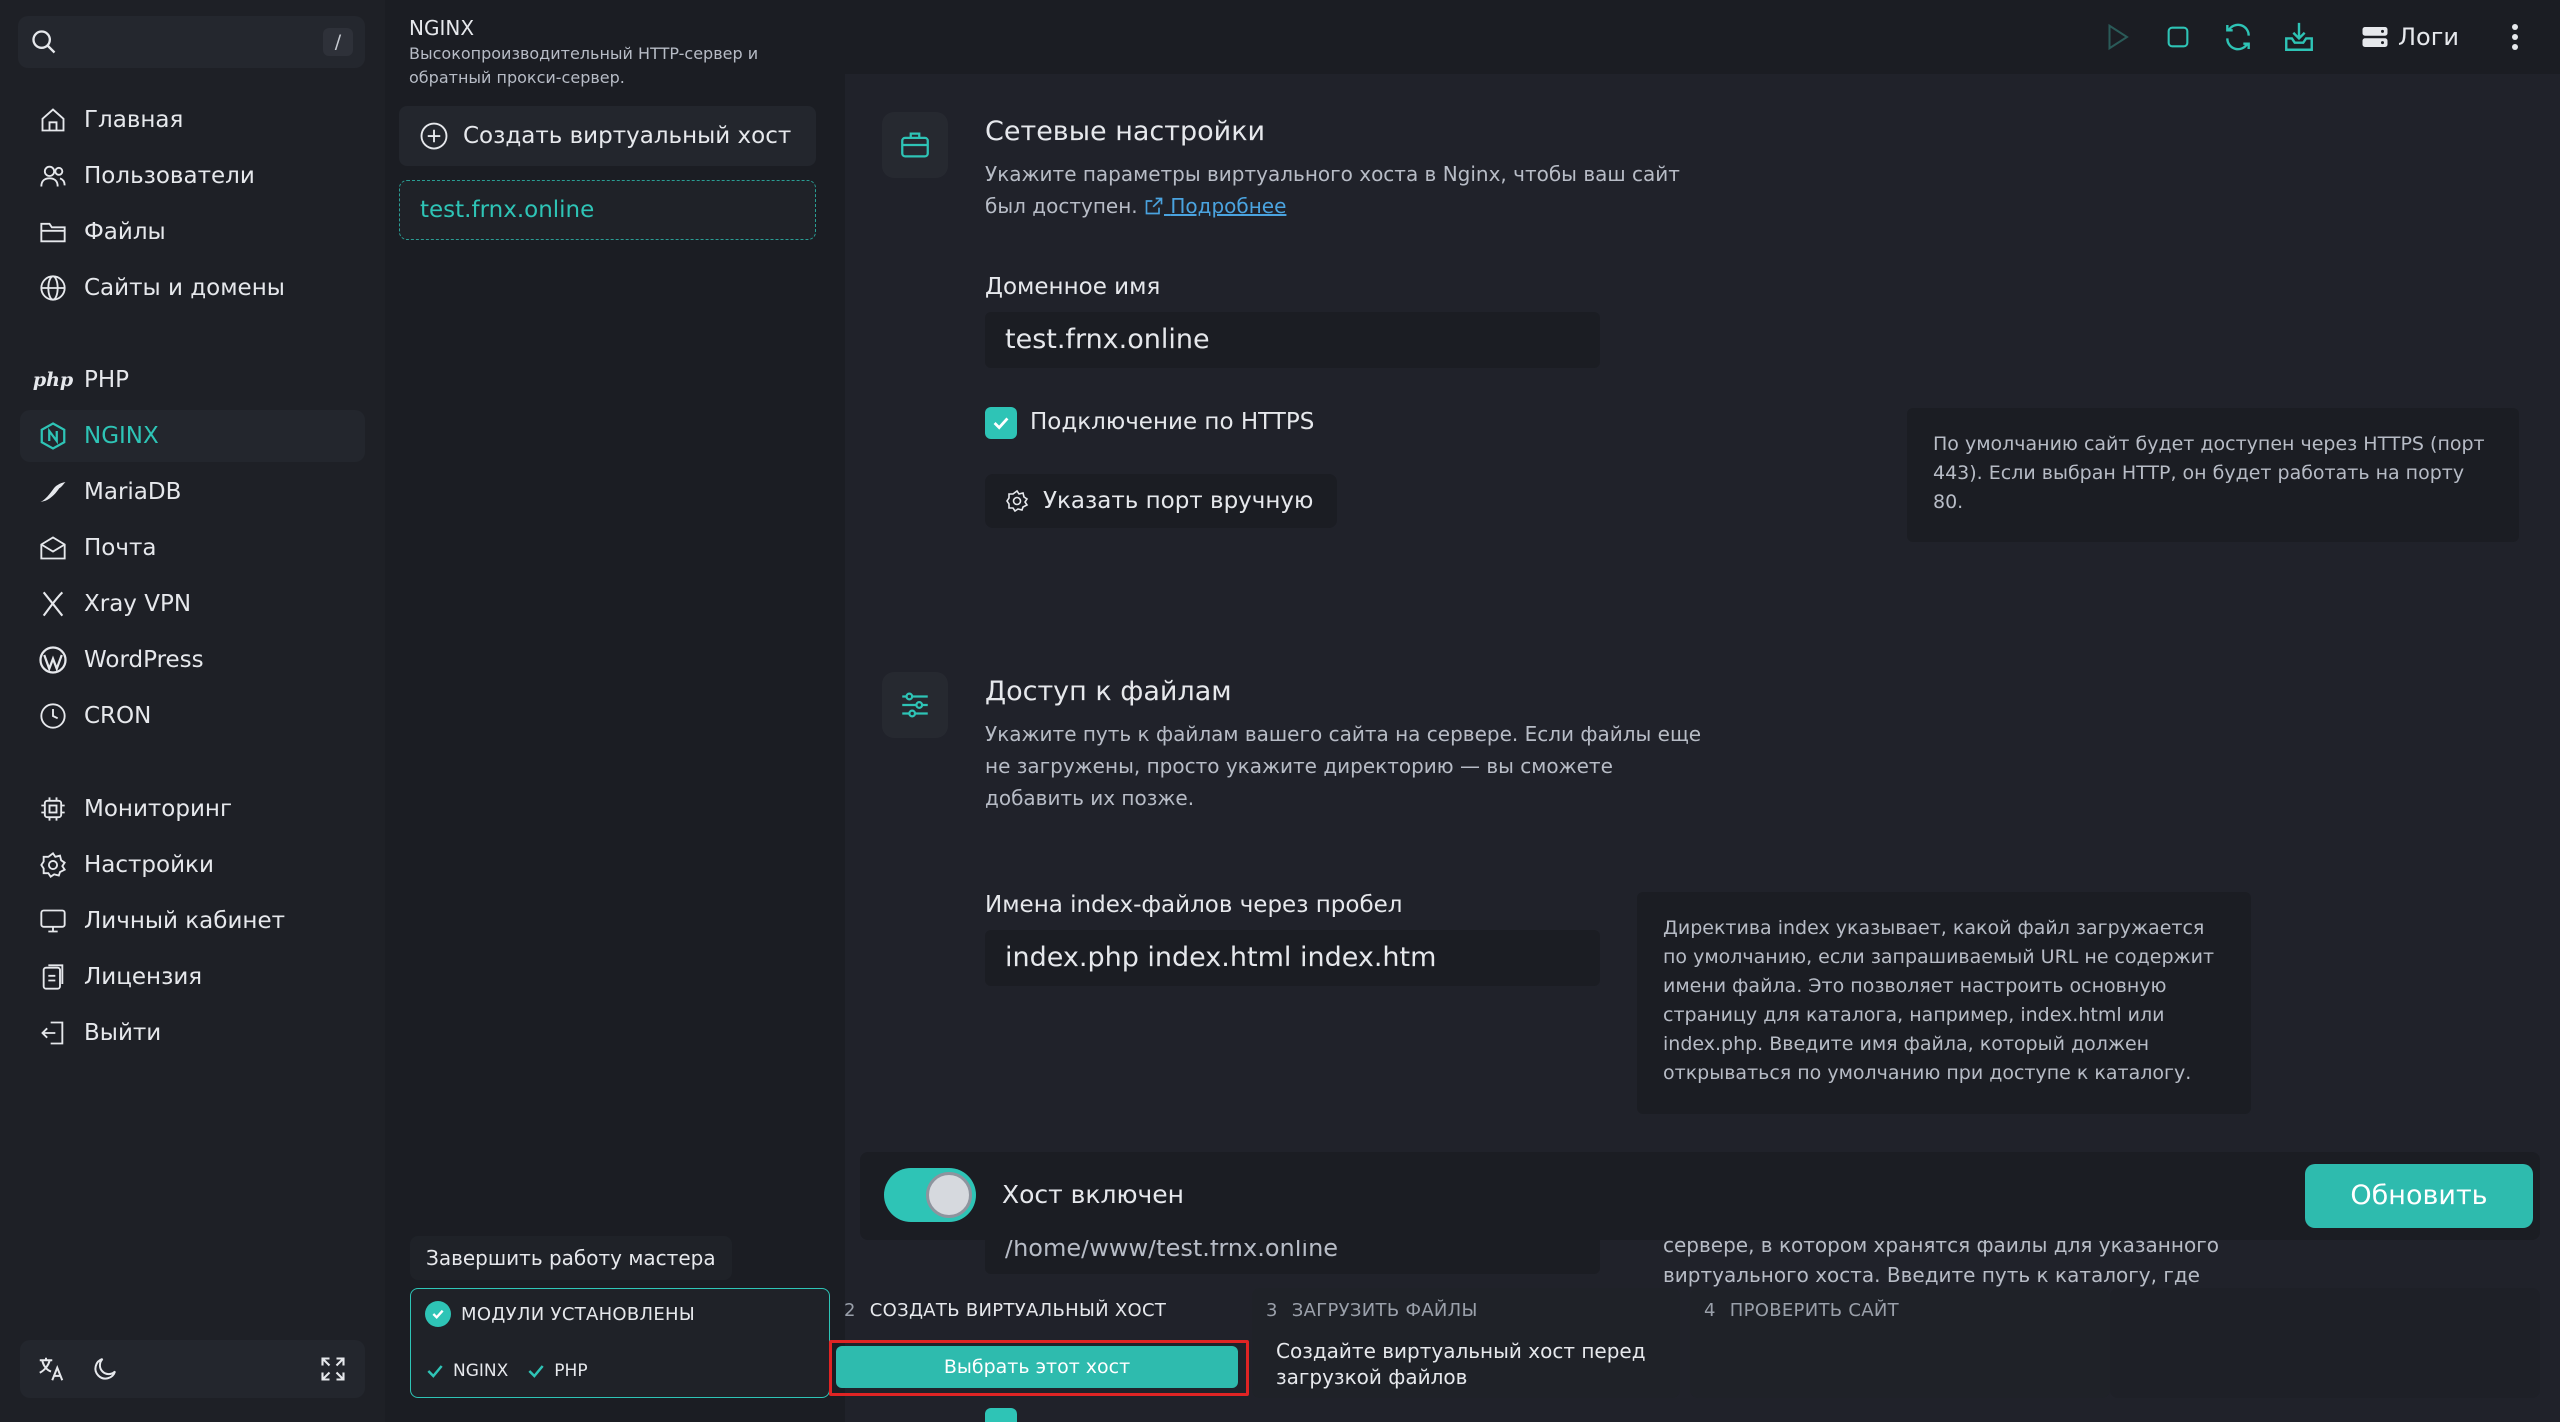  Describe the element at coordinates (571, 1371) in the screenshot. I see `module-php: PHP` at that location.